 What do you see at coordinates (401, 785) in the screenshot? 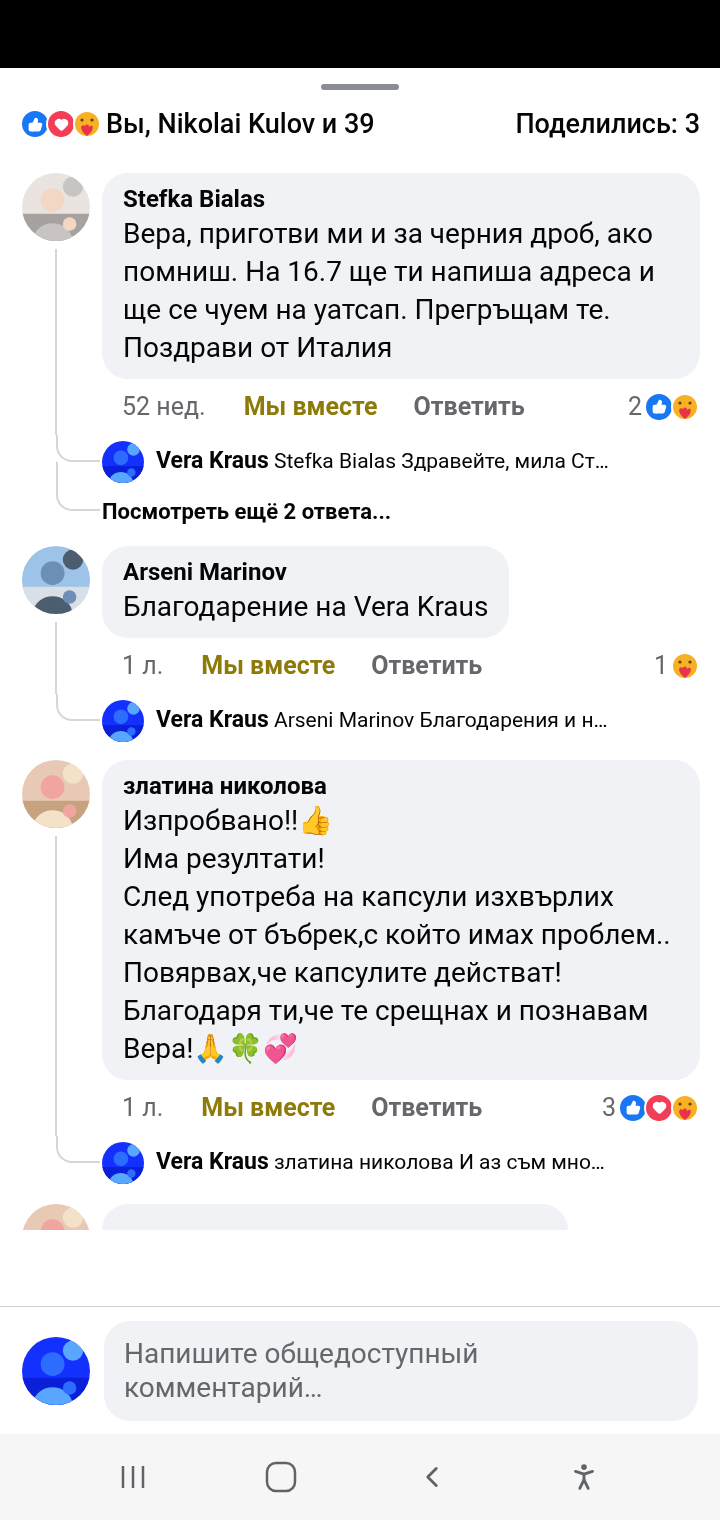
I see `author-name: златина николова` at bounding box center [401, 785].